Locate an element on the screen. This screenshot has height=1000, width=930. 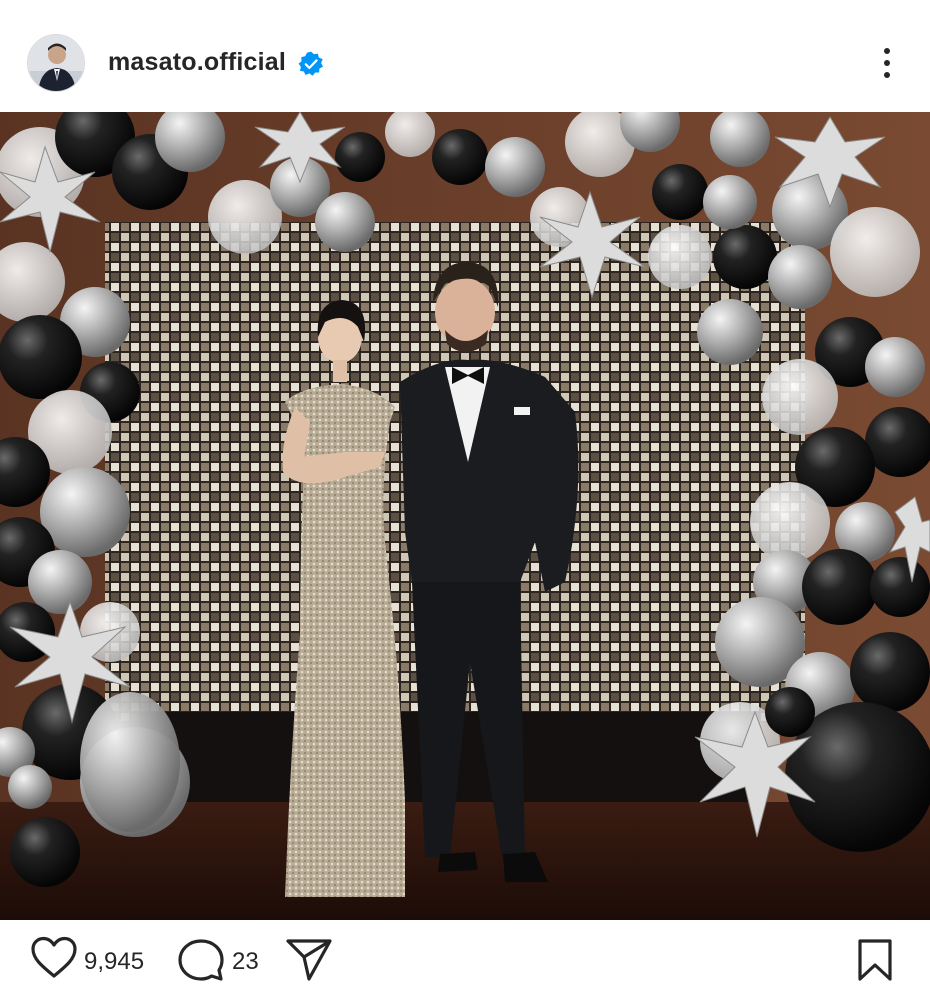
post-header: masato.official is located at coordinates (465, 56).